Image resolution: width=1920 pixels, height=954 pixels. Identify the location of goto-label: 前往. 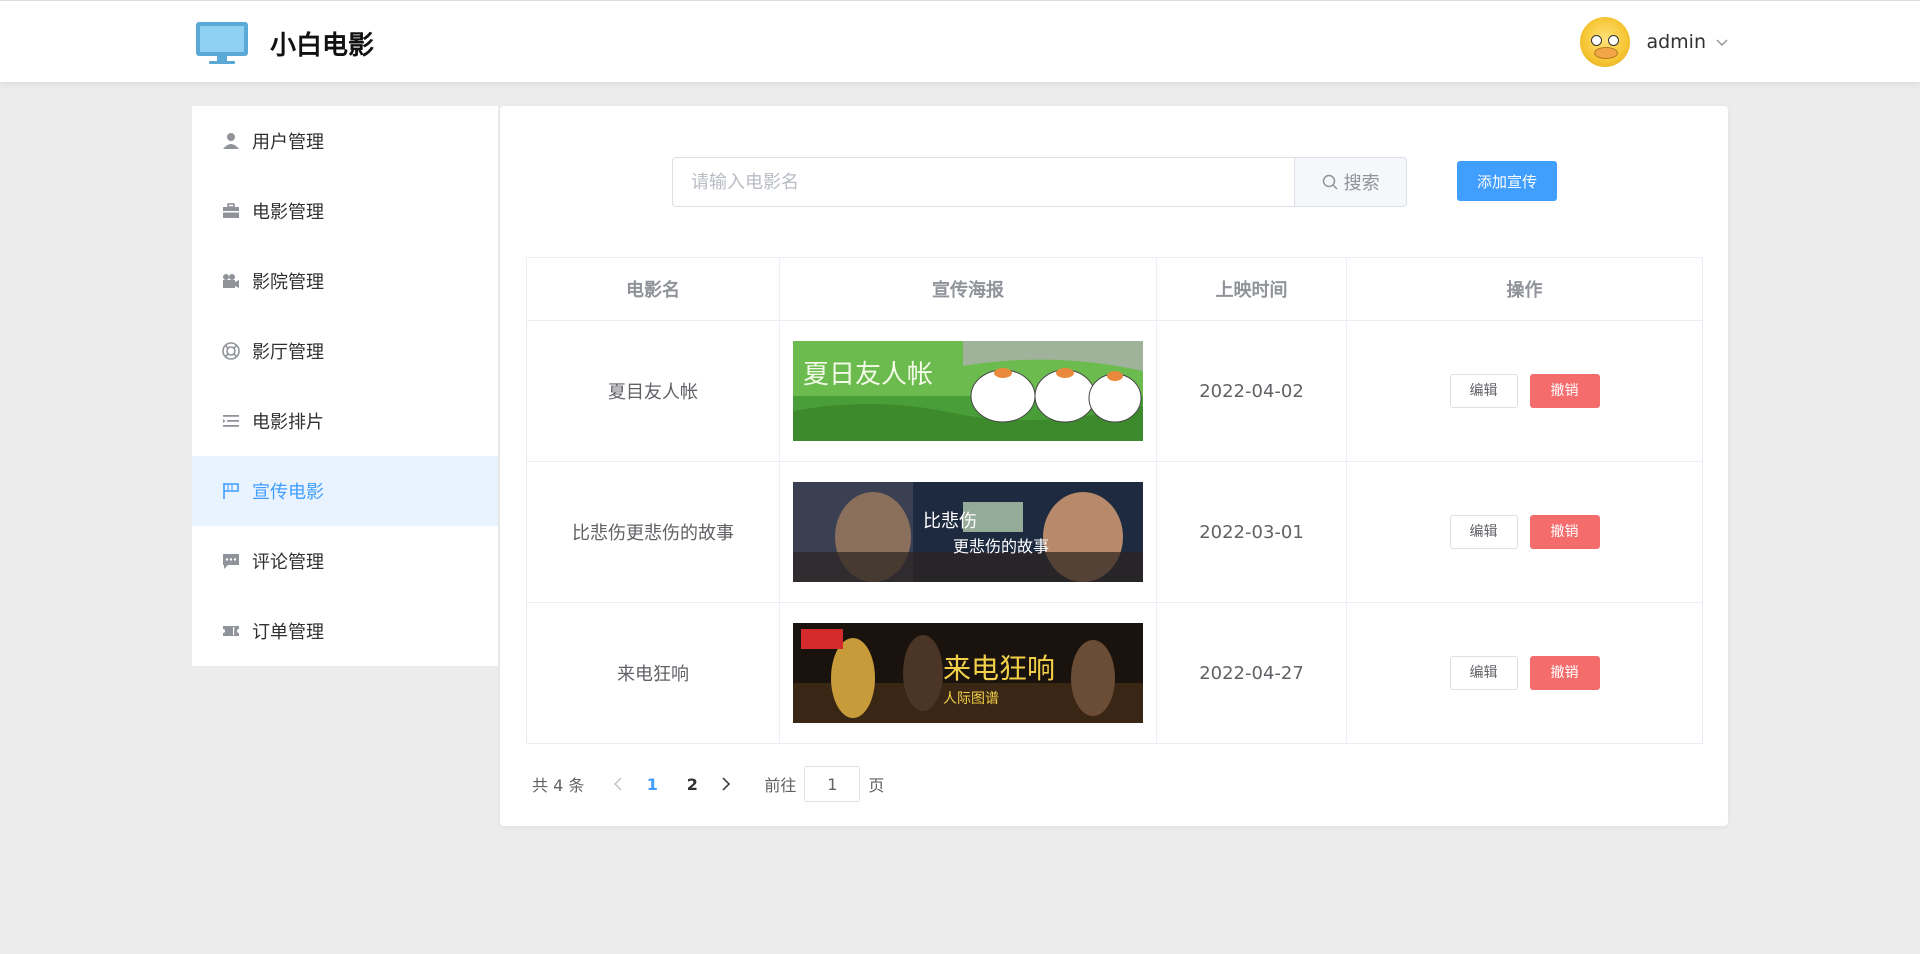
(780, 785).